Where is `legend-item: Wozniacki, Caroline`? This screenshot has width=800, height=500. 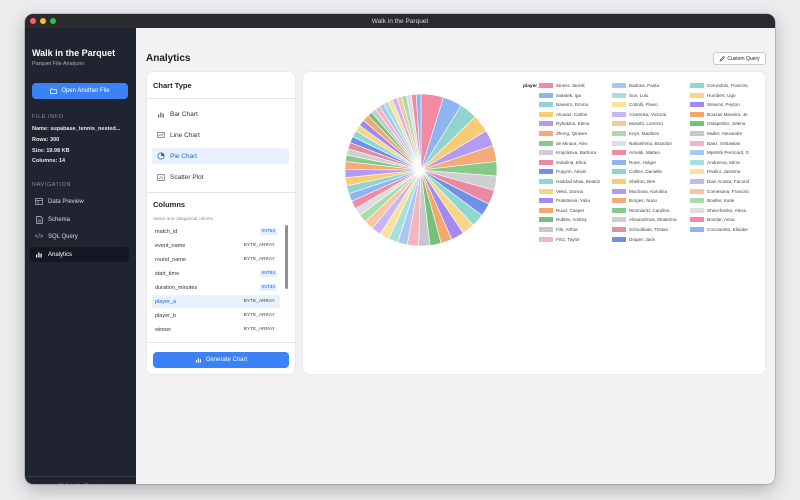
legend-item: Wozniacki, Caroline is located at coordinates (648, 210).